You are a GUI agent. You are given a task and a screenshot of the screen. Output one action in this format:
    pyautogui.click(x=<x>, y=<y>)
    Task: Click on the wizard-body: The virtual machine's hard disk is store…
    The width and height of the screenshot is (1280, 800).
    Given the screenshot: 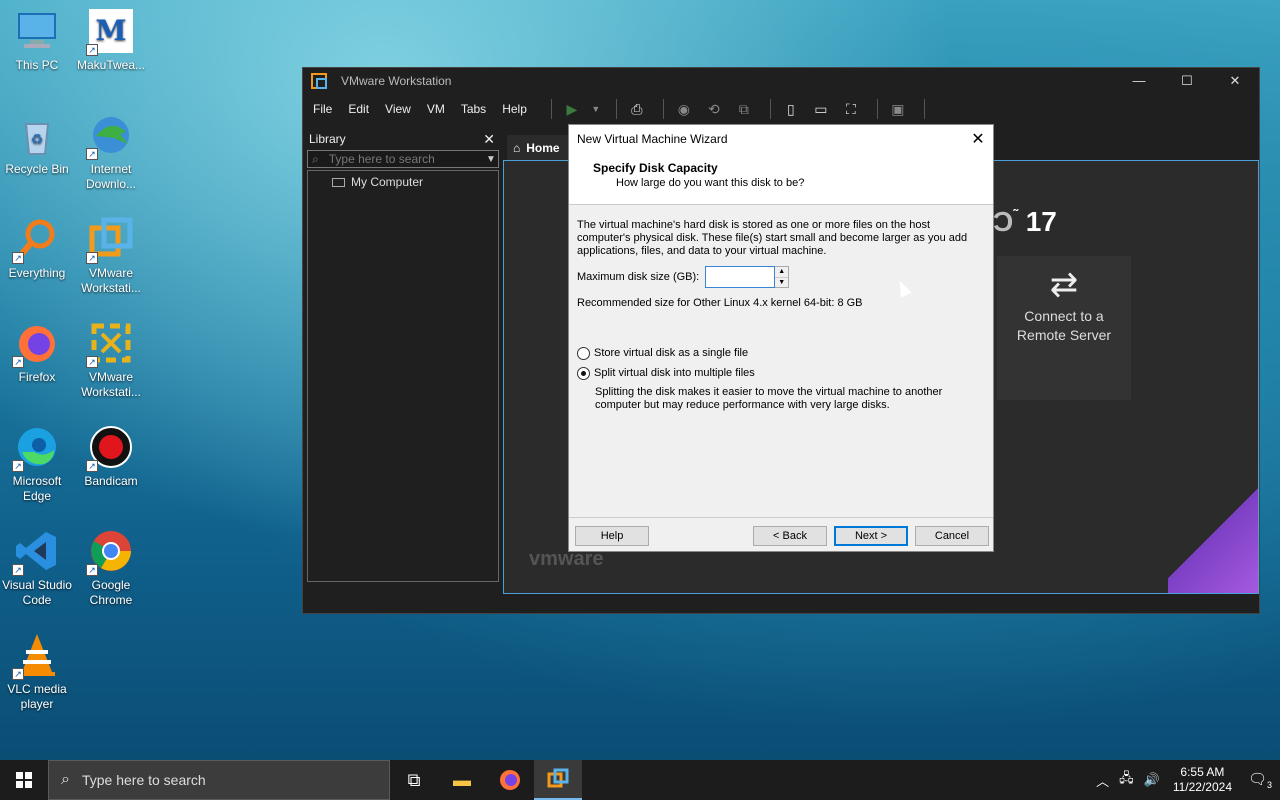 What is the action you would take?
    pyautogui.click(x=781, y=308)
    